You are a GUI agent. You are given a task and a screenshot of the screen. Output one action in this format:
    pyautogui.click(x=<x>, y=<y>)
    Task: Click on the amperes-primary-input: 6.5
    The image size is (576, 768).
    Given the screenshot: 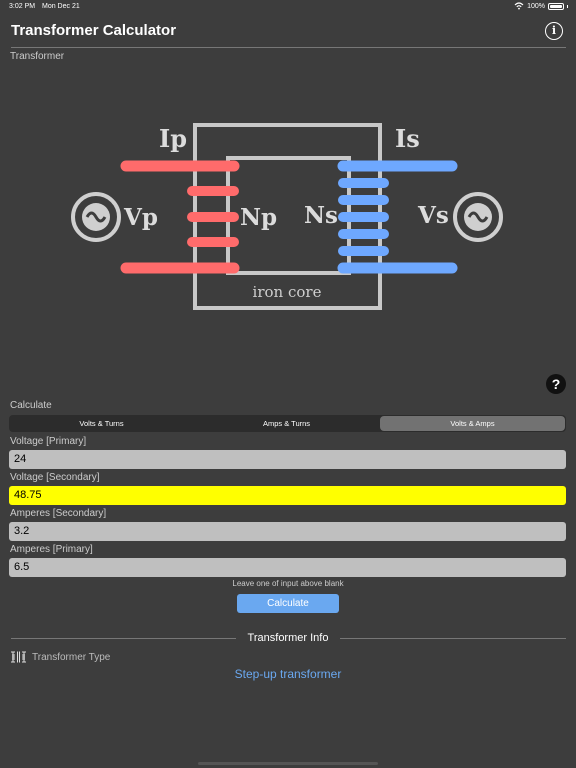 What is the action you would take?
    pyautogui.click(x=287, y=567)
    